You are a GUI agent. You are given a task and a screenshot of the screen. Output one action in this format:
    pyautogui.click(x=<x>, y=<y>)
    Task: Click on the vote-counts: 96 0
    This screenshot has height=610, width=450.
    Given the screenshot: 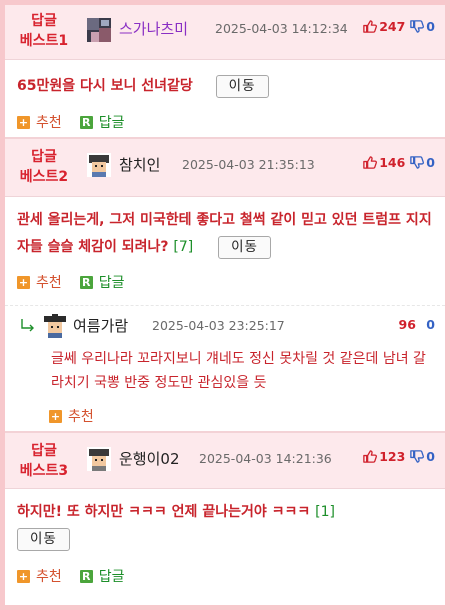 What is the action you would take?
    pyautogui.click(x=417, y=324)
    